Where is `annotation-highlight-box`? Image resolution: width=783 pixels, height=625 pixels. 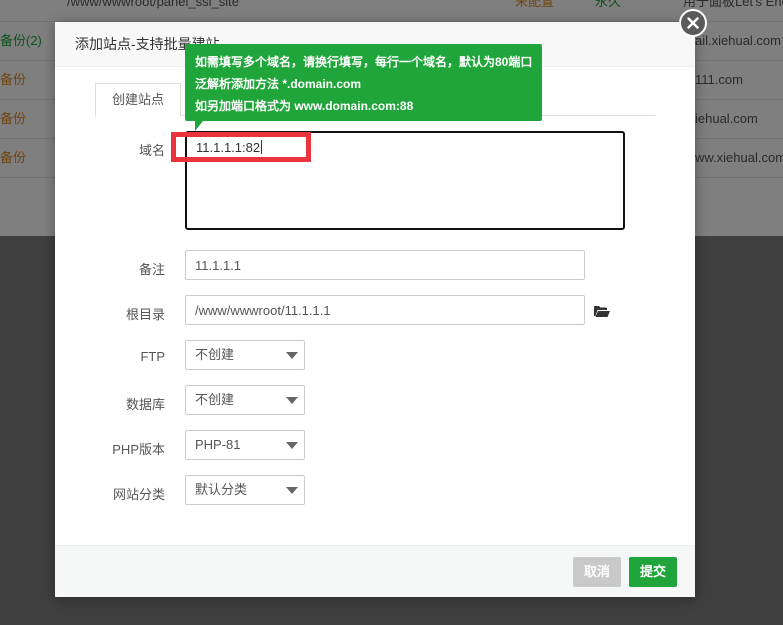
annotation-highlight-box is located at coordinates (241, 147).